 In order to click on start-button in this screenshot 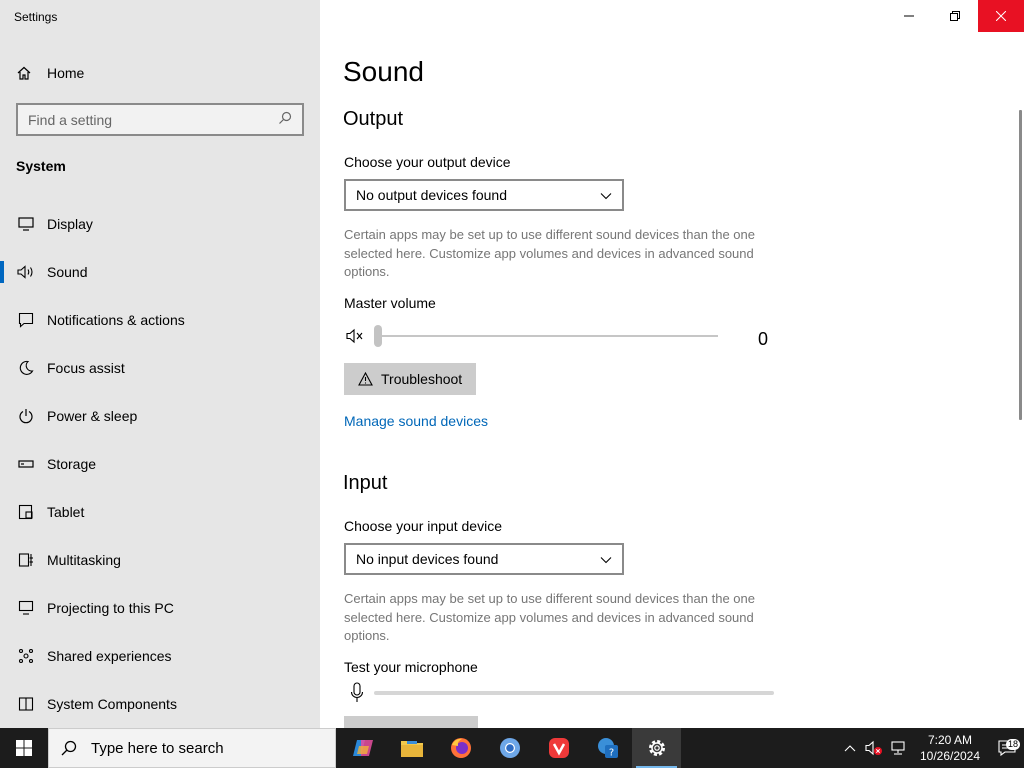, I will do `click(24, 748)`.